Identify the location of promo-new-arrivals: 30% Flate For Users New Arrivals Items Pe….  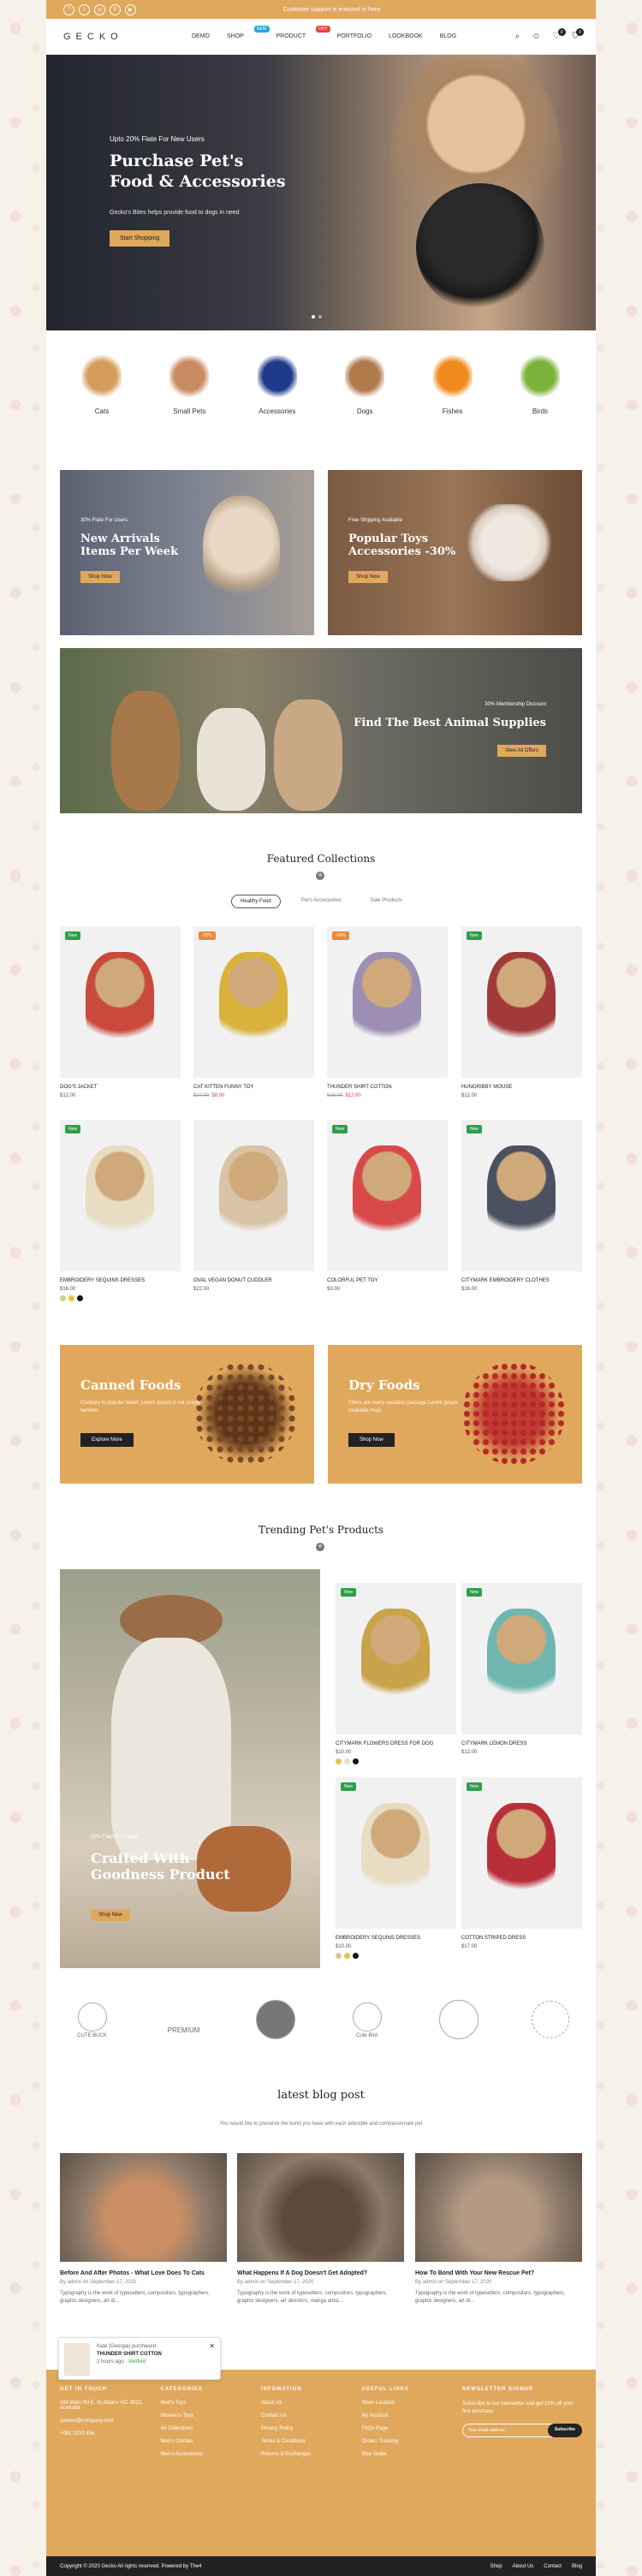
(187, 552).